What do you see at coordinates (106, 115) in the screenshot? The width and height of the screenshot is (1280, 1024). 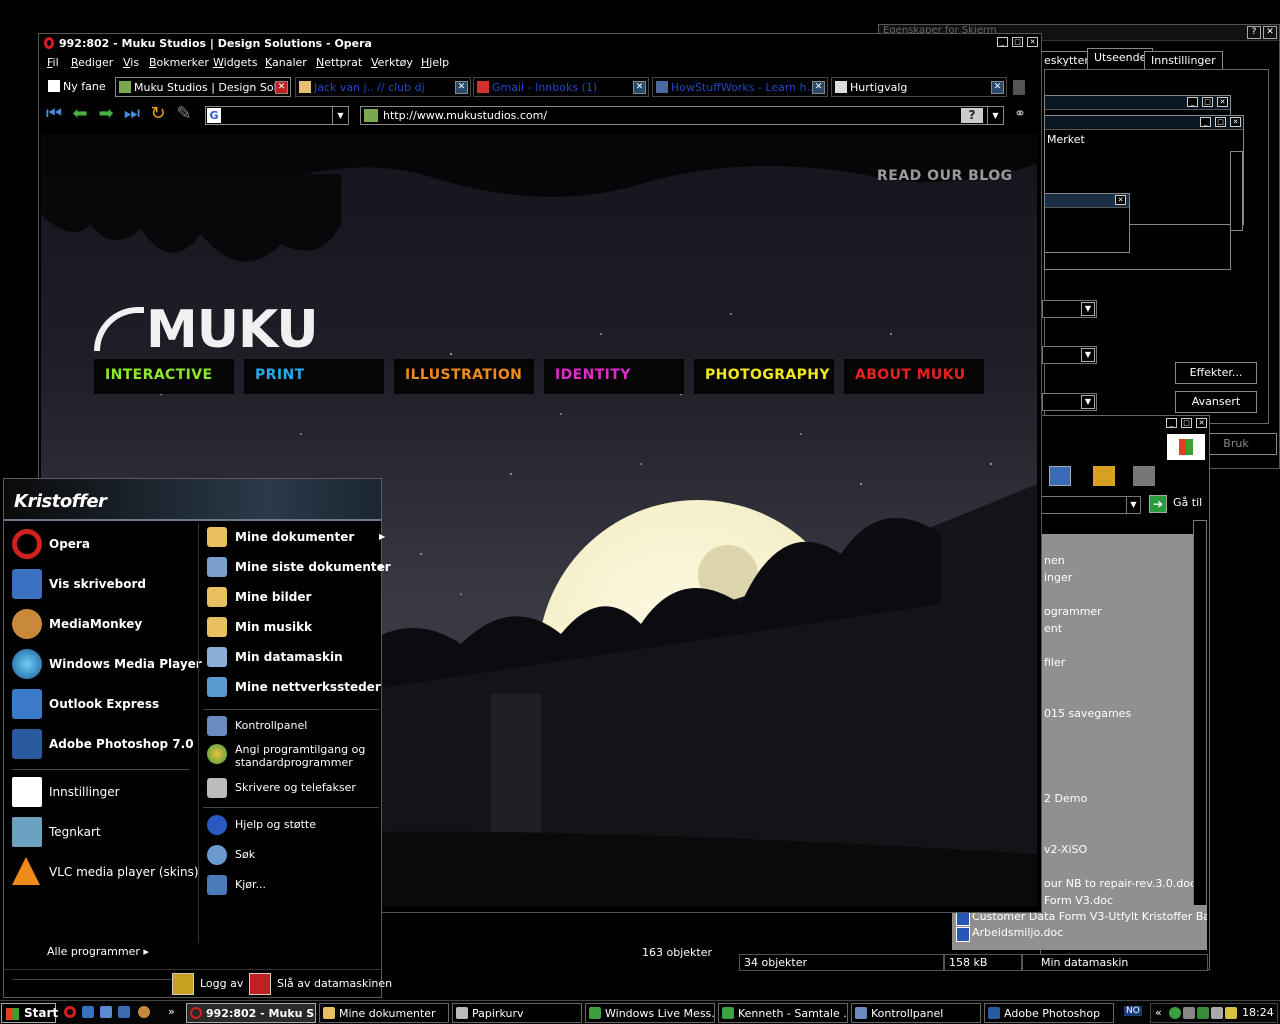 I see `forward-icon: ➡` at bounding box center [106, 115].